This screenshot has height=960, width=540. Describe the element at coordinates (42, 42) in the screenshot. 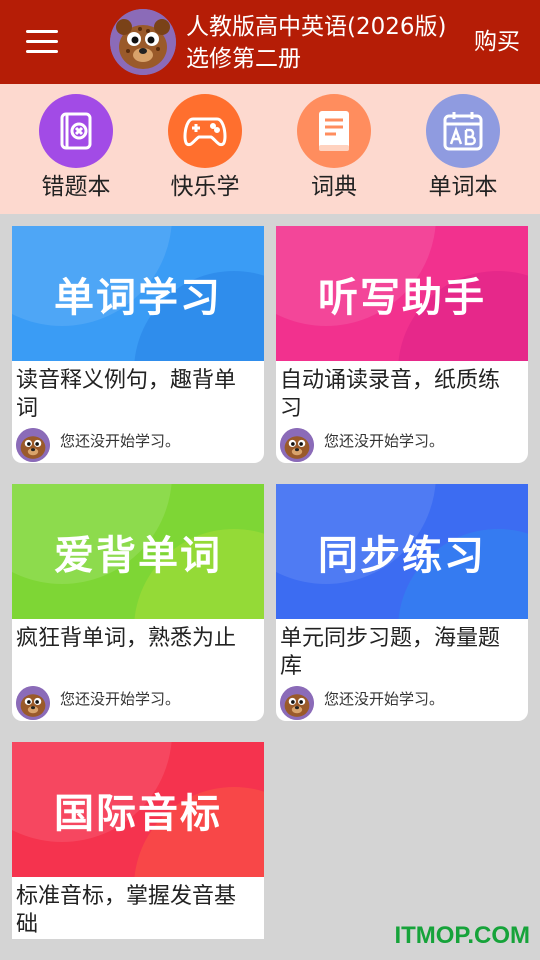

I see `menu-icon` at that location.